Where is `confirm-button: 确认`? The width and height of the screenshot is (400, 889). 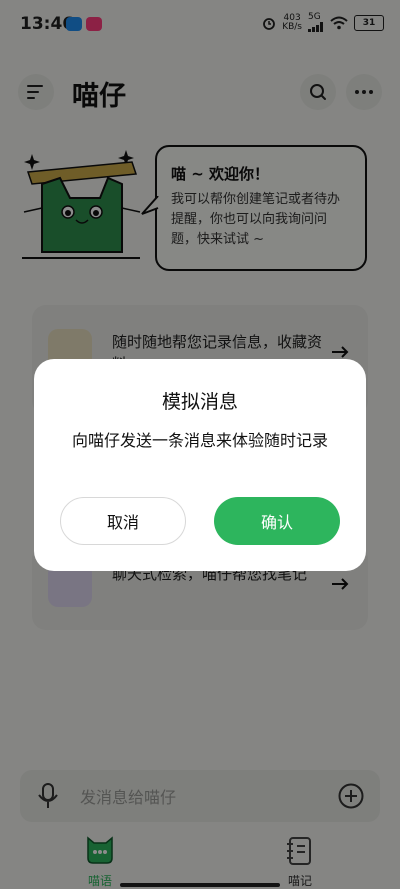
confirm-button: 确认 is located at coordinates (277, 521).